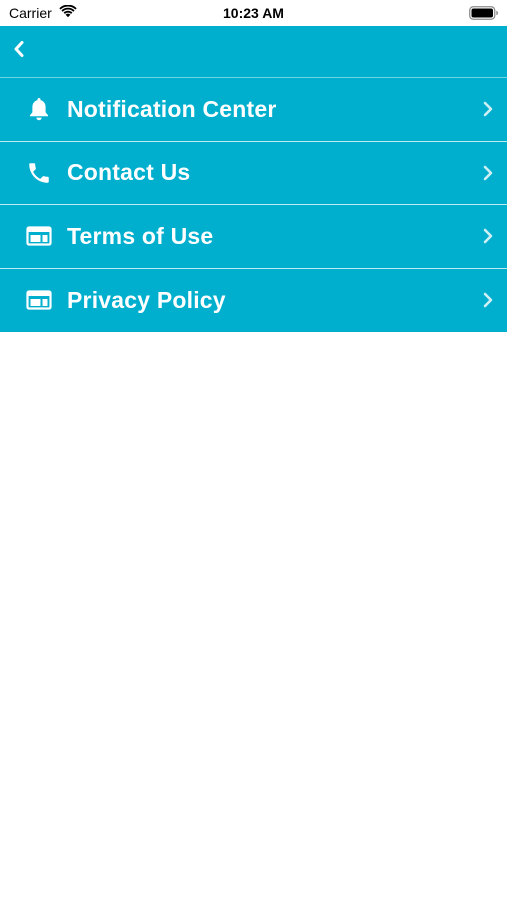 This screenshot has width=507, height=900. I want to click on chevron-left-icon, so click(19, 51).